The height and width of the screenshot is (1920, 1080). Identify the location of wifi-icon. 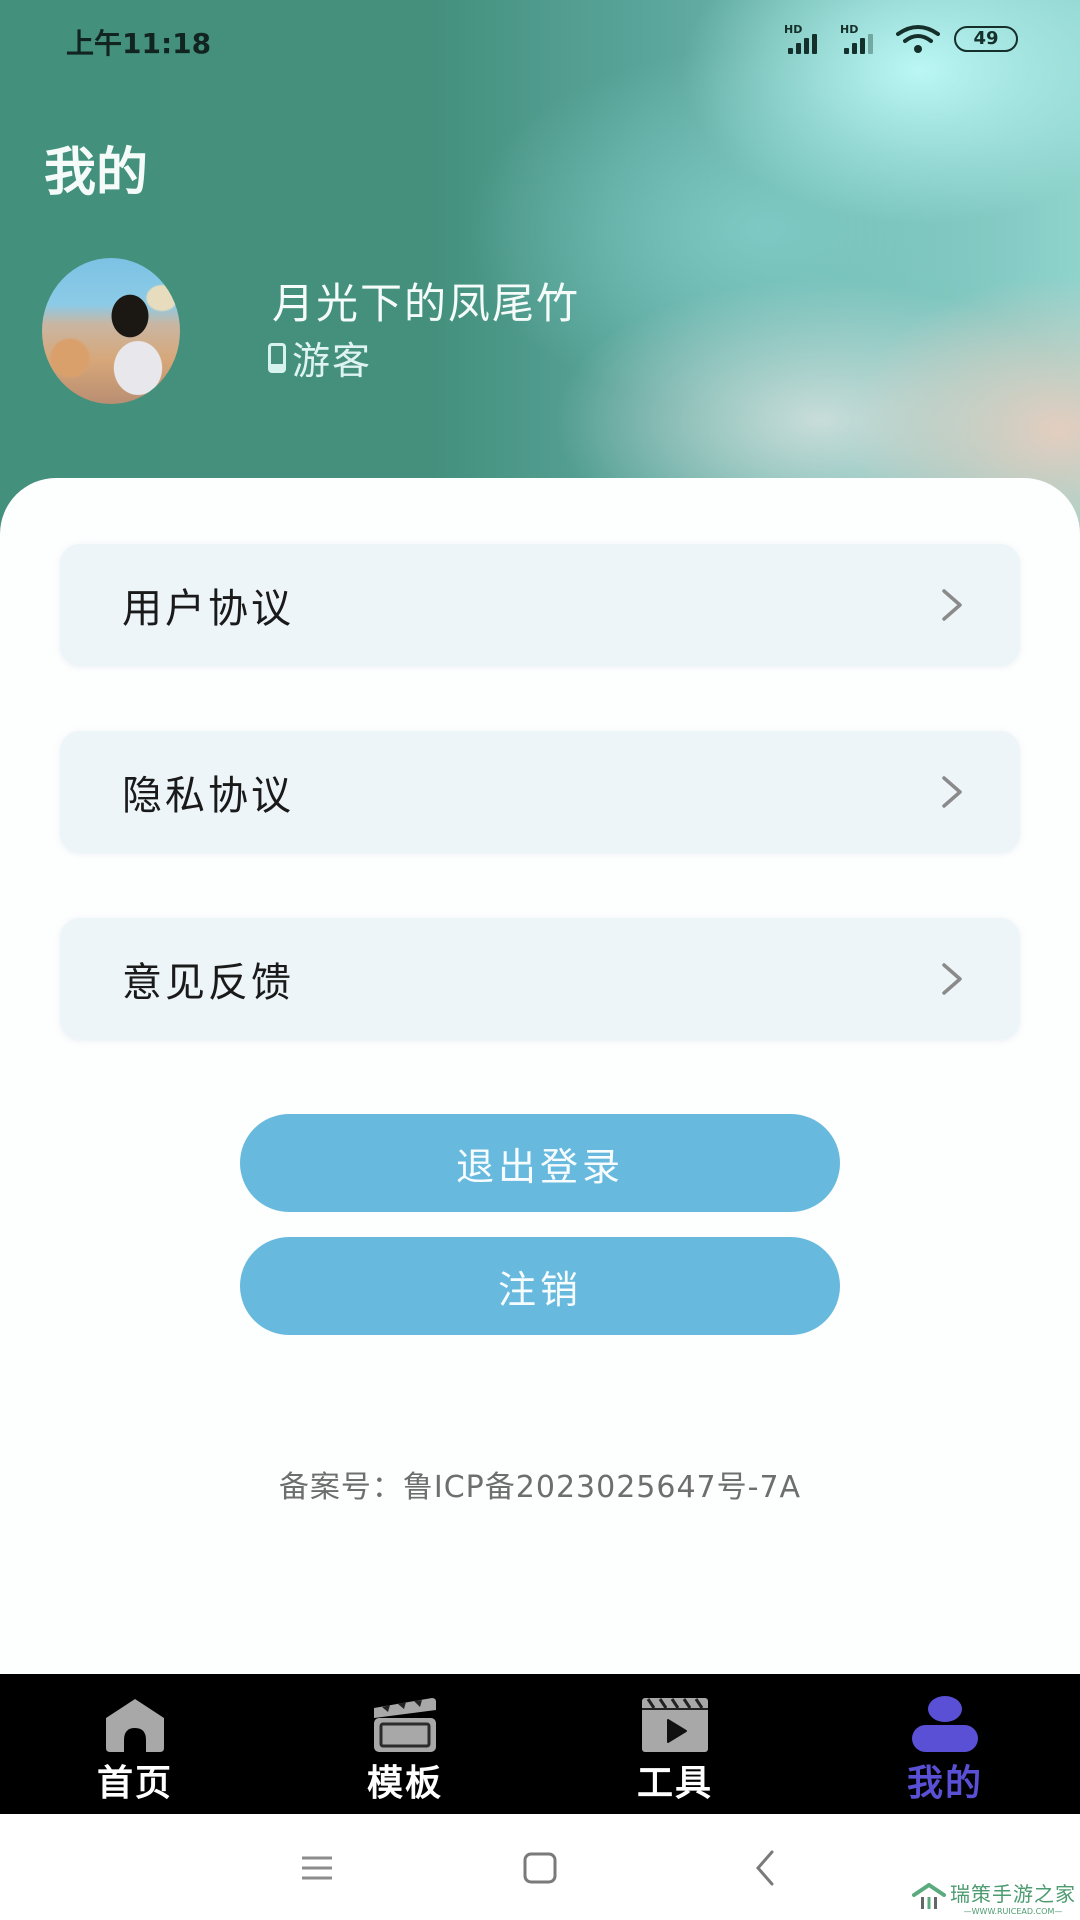
(918, 39).